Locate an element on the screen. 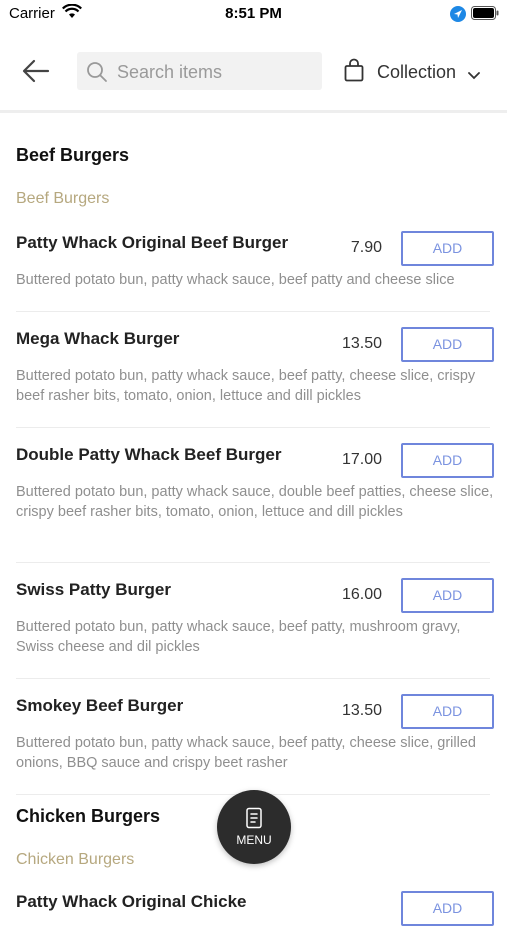 The width and height of the screenshot is (507, 926). item-name: Mega Whack Burger is located at coordinates (98, 338).